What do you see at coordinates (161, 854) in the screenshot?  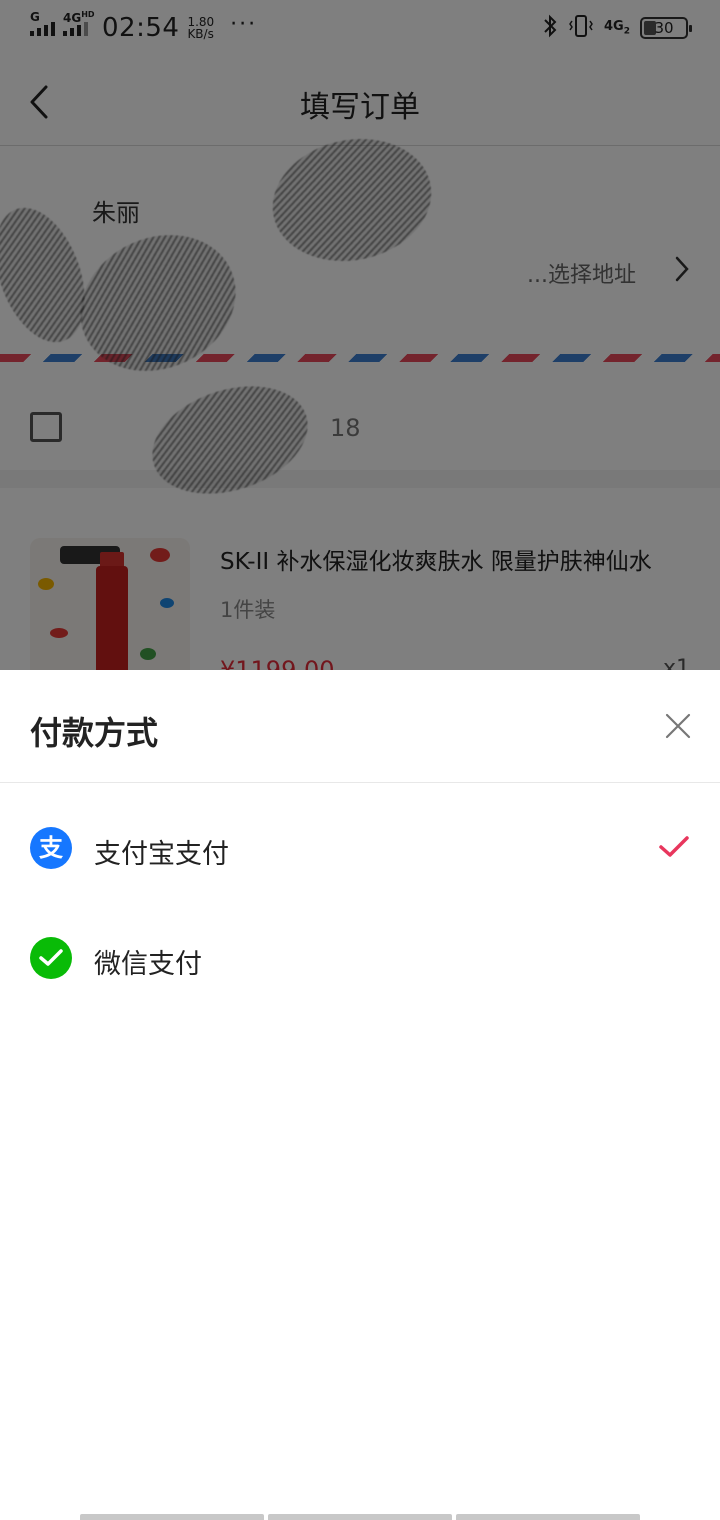 I see `payment-option-label: 支付宝支付` at bounding box center [161, 854].